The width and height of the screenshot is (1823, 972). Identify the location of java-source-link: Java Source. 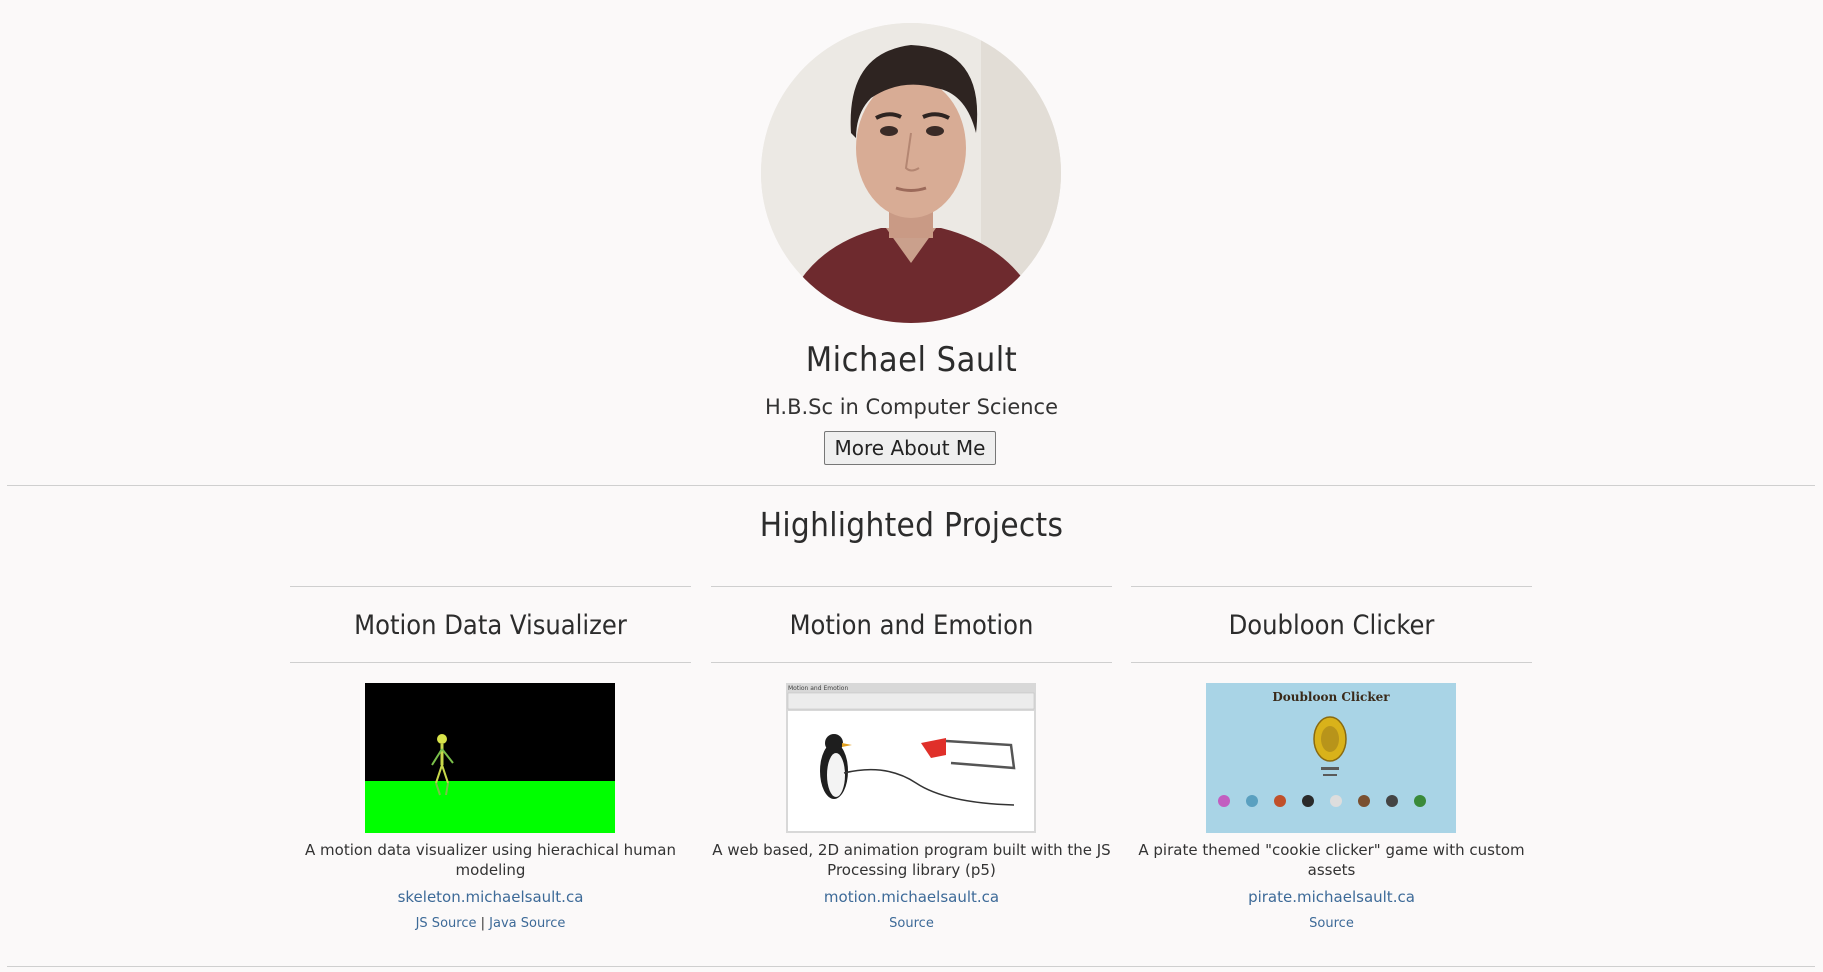
(527, 923).